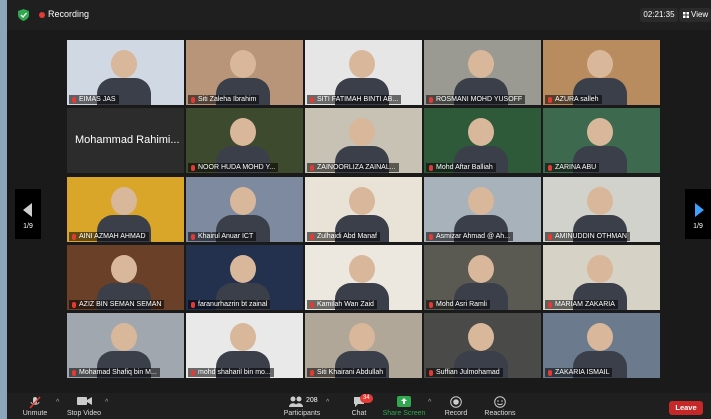 The width and height of the screenshot is (711, 419). Describe the element at coordinates (345, 304) in the screenshot. I see `participant-name: Kamilah Wan Zaid` at that location.